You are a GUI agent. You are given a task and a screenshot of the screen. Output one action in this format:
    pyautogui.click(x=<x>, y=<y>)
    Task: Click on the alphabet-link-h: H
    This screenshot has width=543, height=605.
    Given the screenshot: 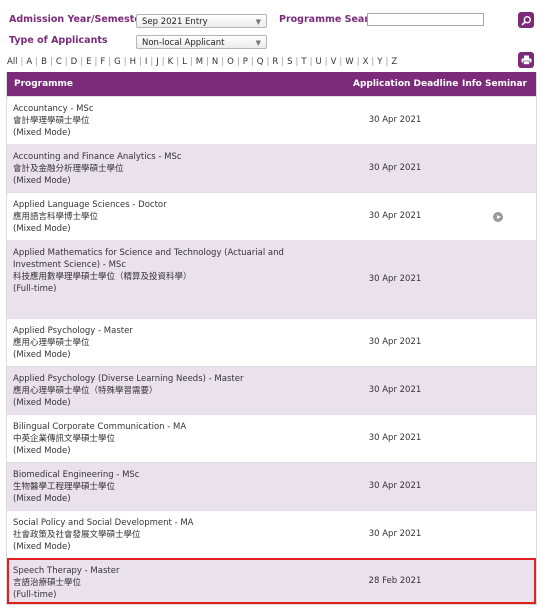 What is the action you would take?
    pyautogui.click(x=133, y=62)
    